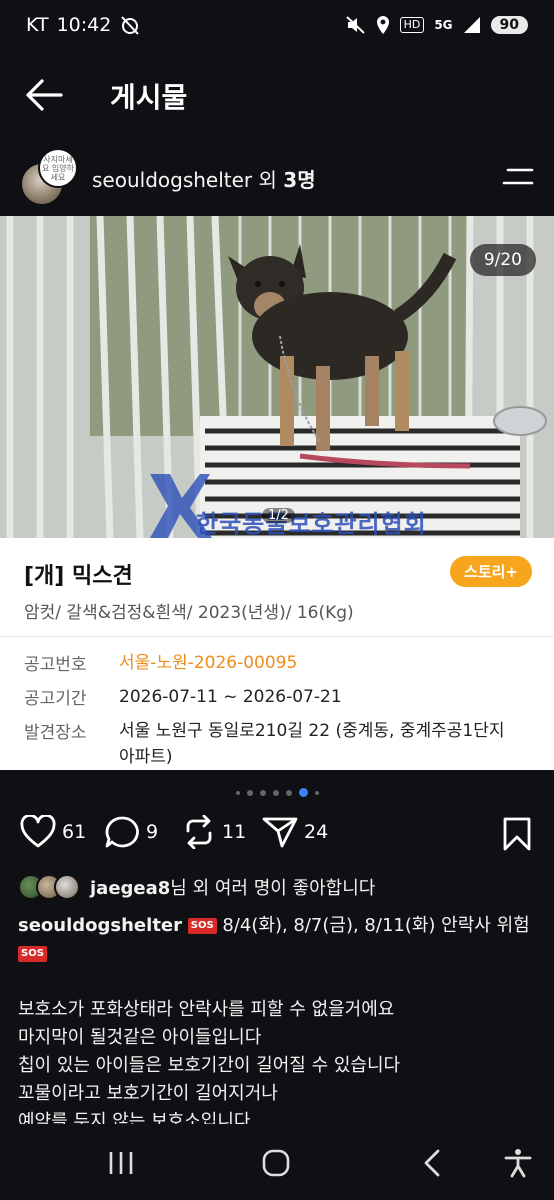 The height and width of the screenshot is (1200, 554). I want to click on signal-icon, so click(471, 25).